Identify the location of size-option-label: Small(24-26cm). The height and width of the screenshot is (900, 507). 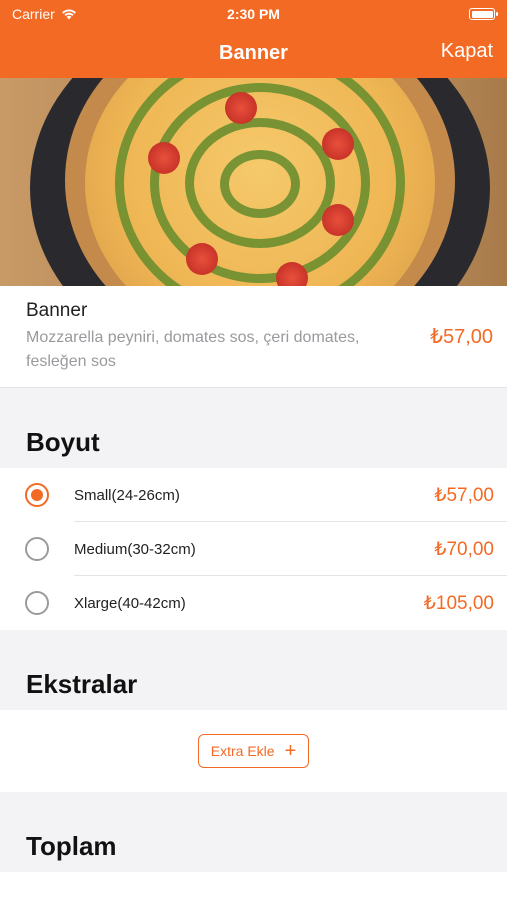
(127, 495).